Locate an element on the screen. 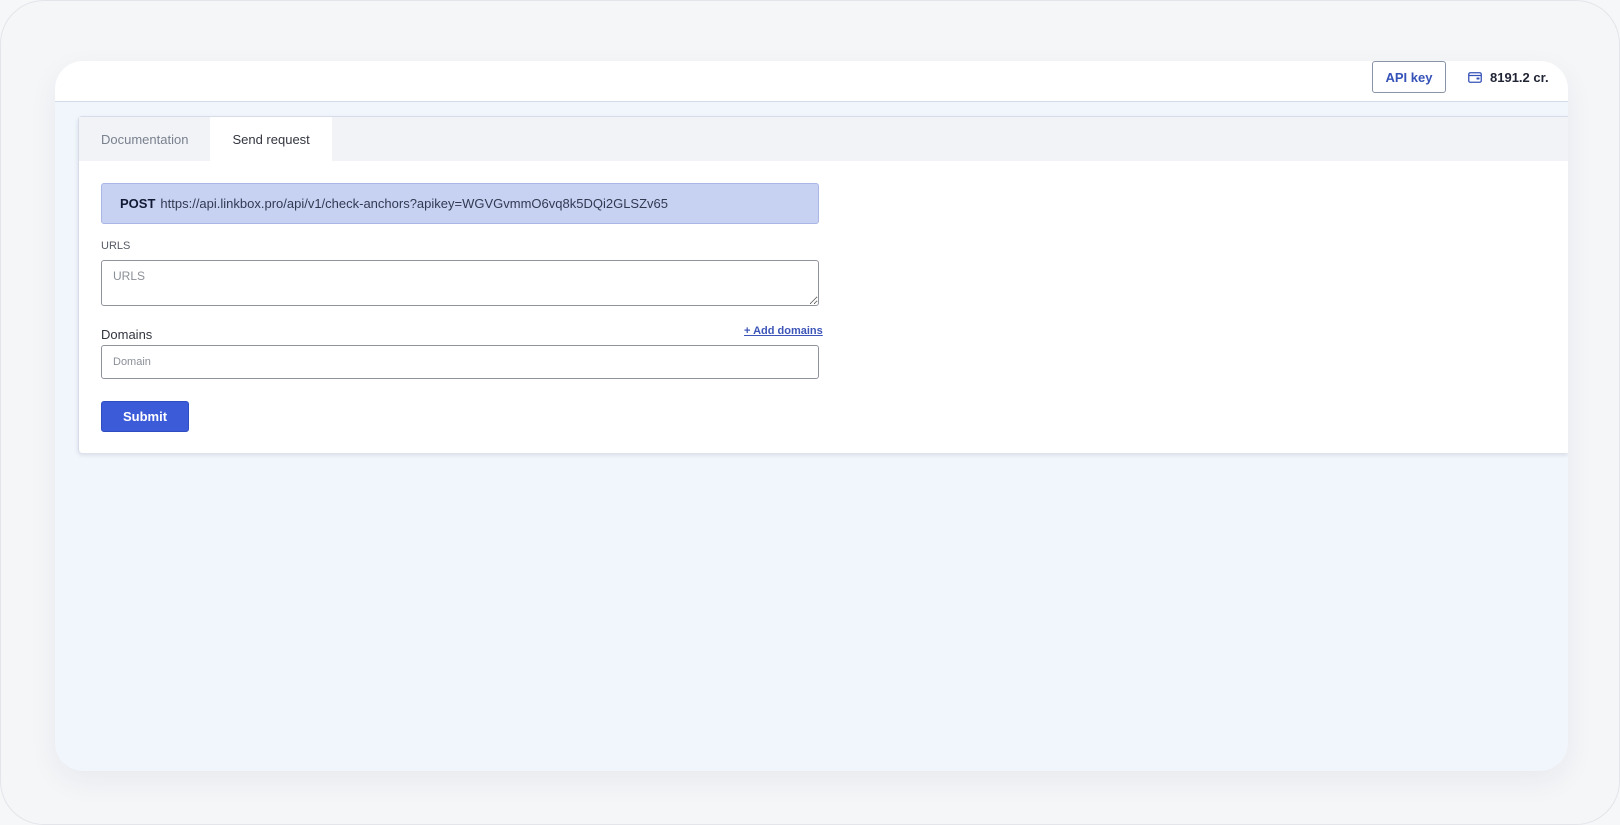 The width and height of the screenshot is (1620, 825). tab-bar: Documentation Send request is located at coordinates (823, 139).